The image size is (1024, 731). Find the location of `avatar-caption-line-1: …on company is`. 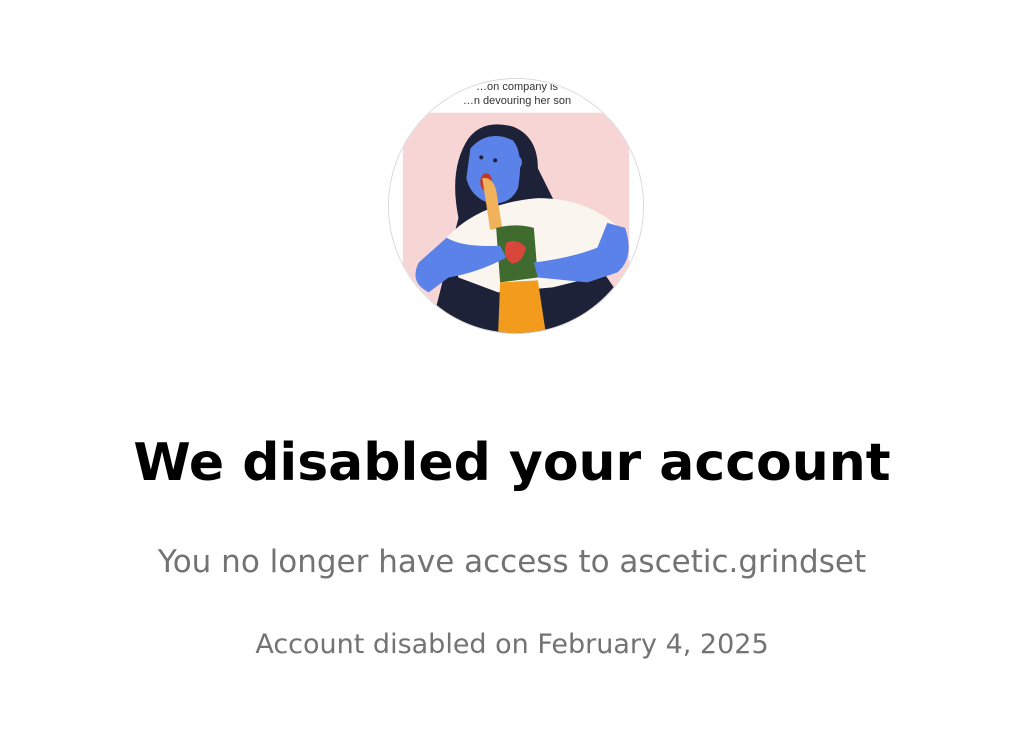

avatar-caption-line-1: …on company is is located at coordinates (517, 87).